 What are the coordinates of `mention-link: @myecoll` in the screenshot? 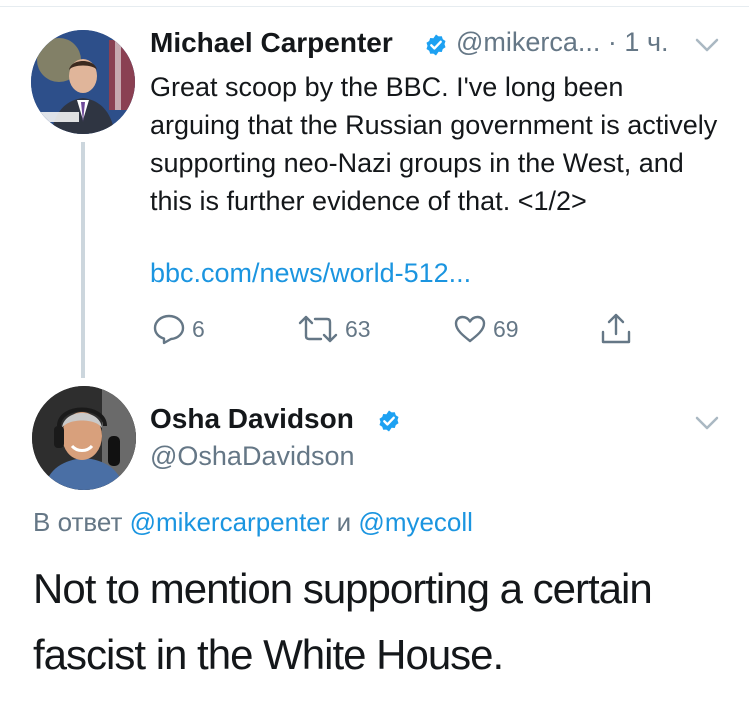 It's located at (415, 522).